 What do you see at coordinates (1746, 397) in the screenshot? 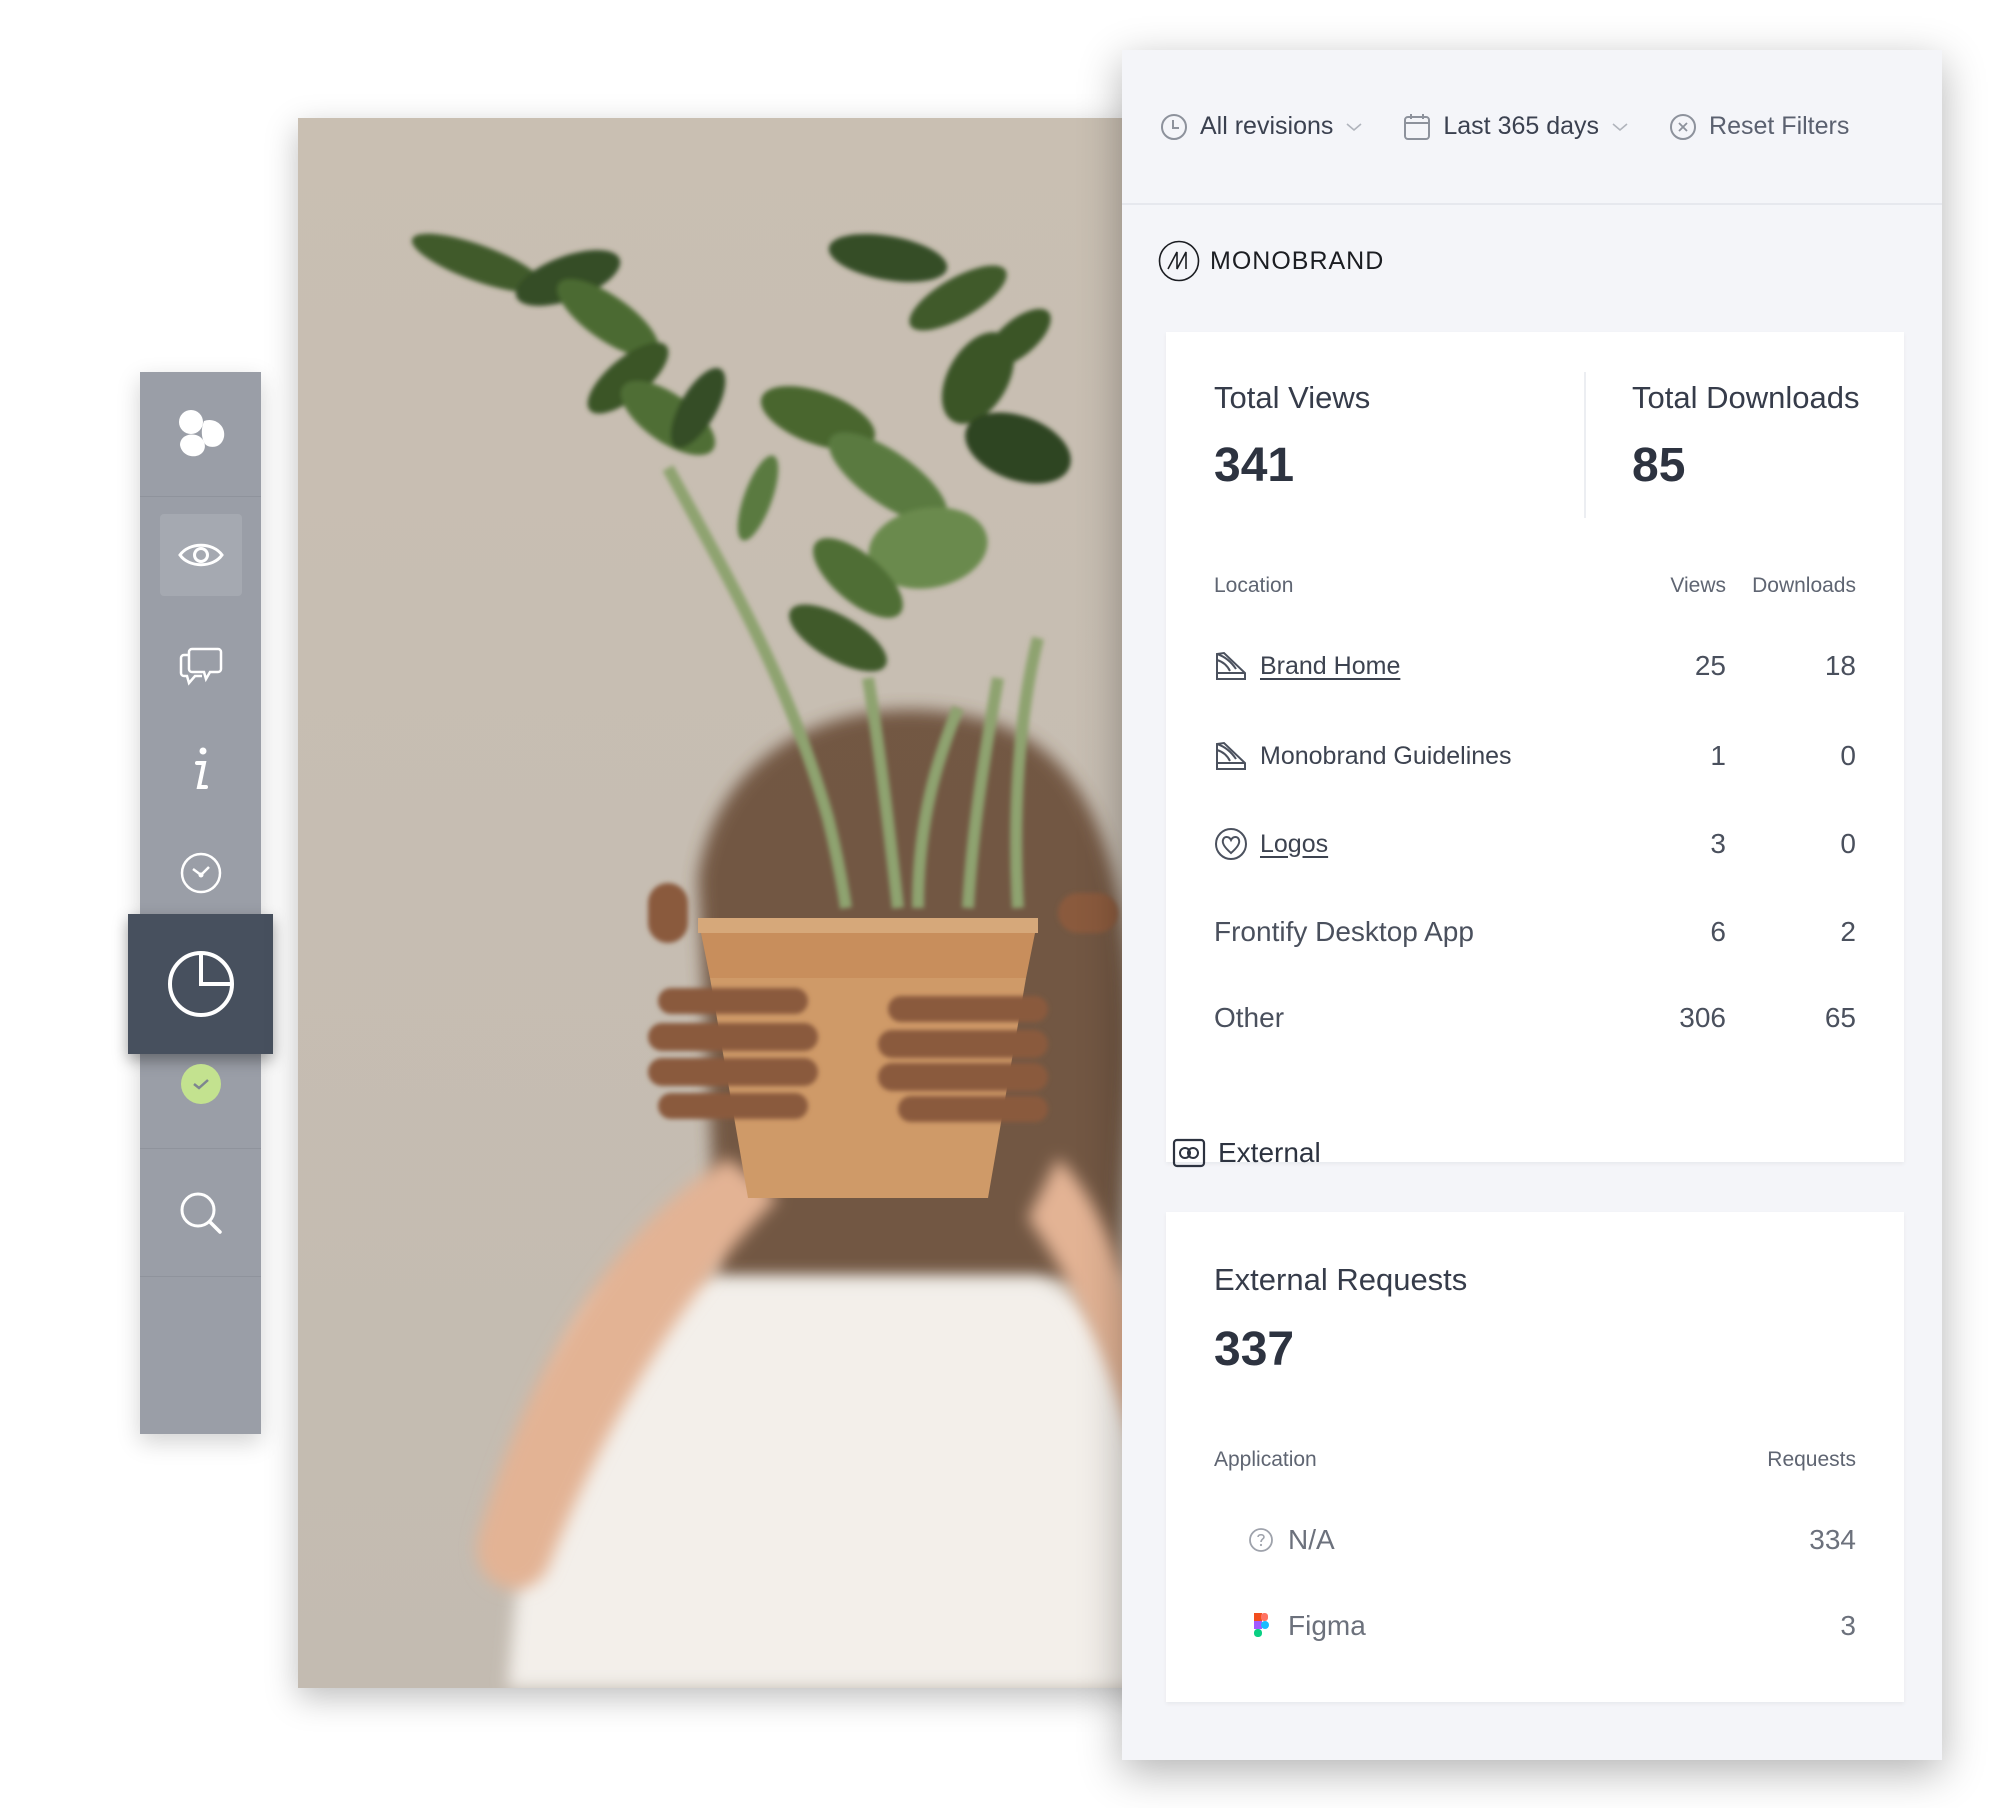
I see `total-downloads-label: Total Downloads` at bounding box center [1746, 397].